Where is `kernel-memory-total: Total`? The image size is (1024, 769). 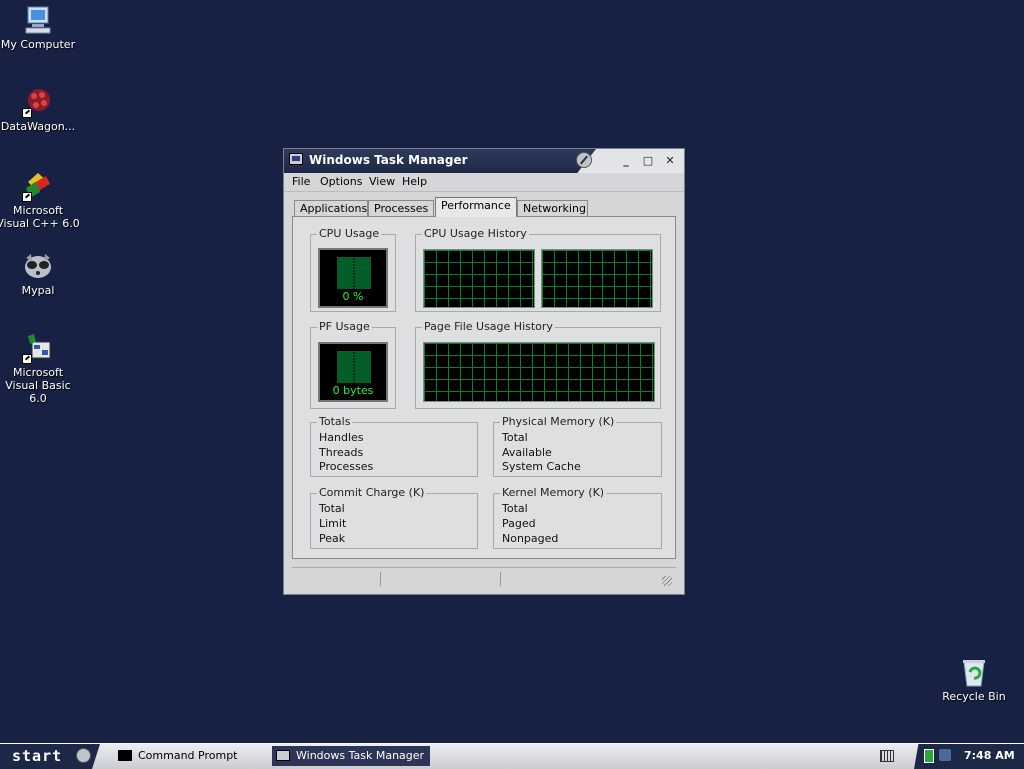 kernel-memory-total: Total is located at coordinates (515, 508).